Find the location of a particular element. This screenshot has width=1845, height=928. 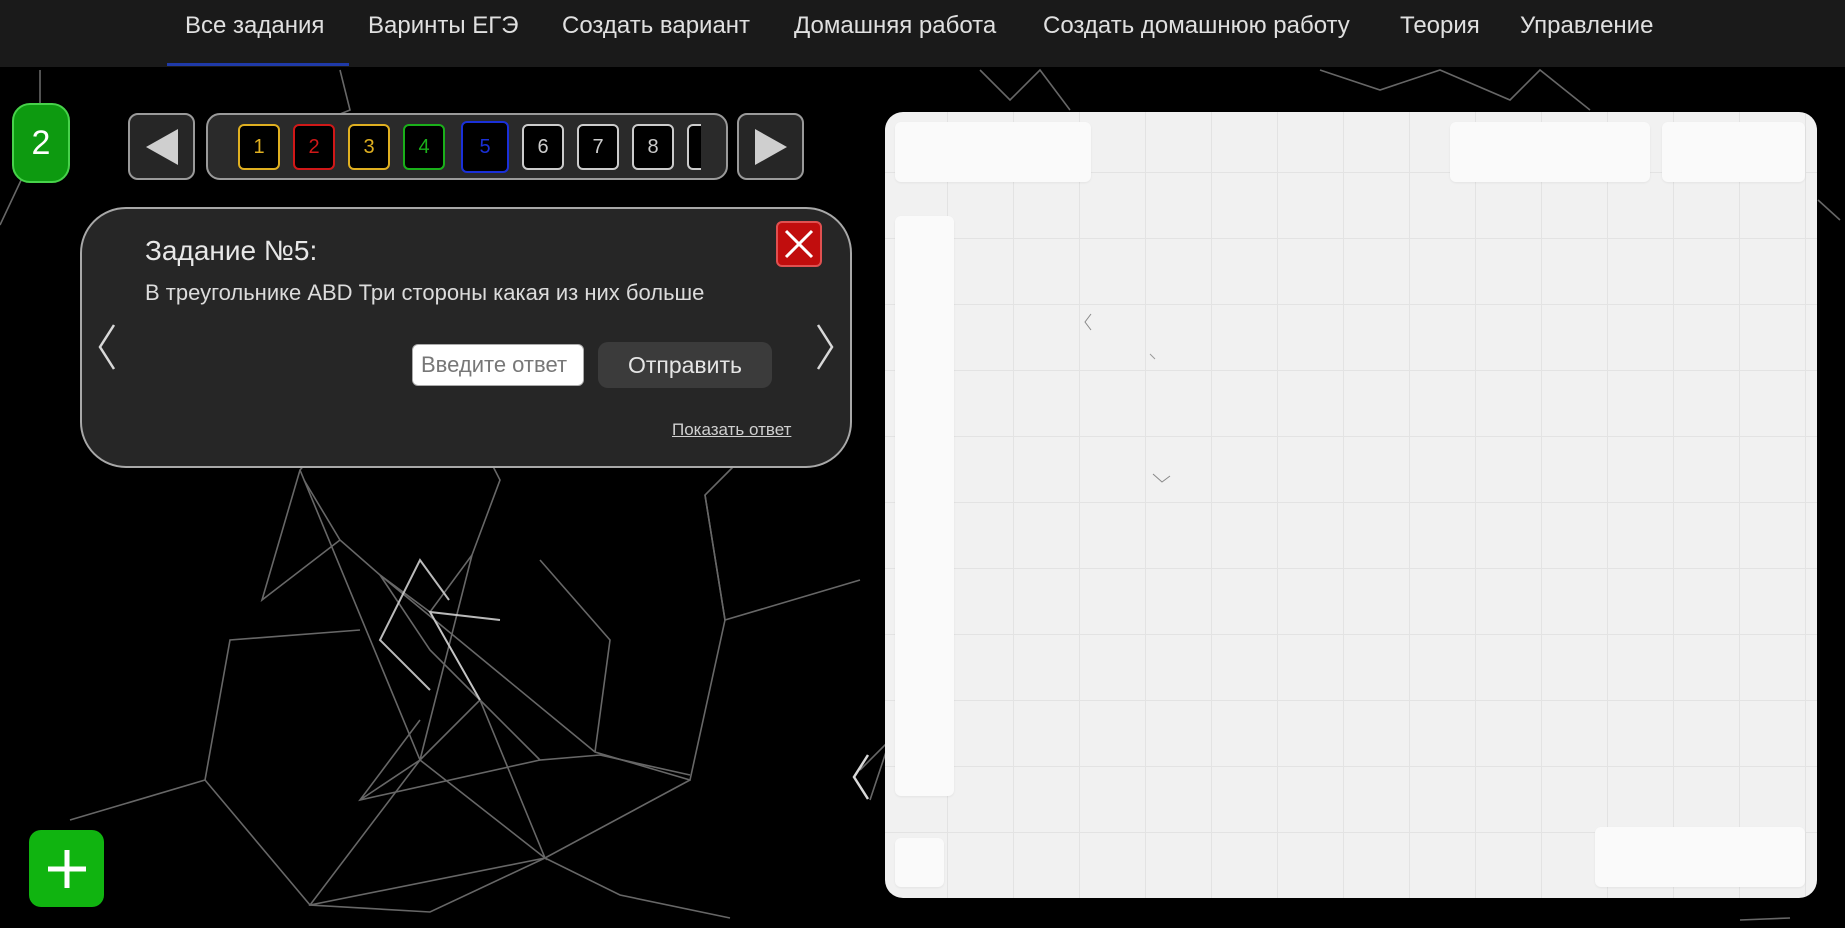

nav-item-create-homework: Создать домашнюю работу is located at coordinates (1196, 26).